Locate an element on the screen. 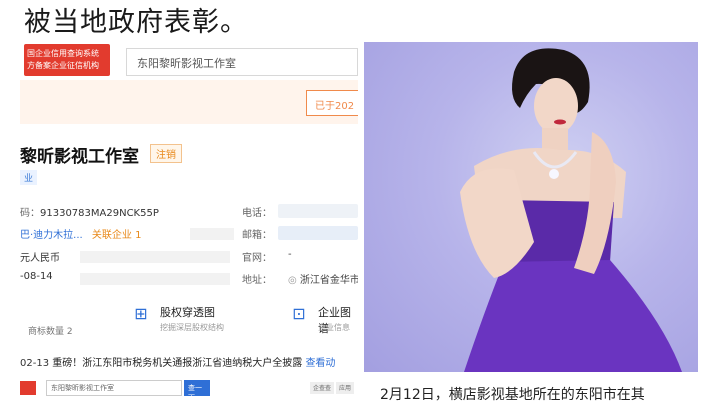  promo-banner: 国企业信用查询系统 方备案企业征信机构 is located at coordinates (67, 60).